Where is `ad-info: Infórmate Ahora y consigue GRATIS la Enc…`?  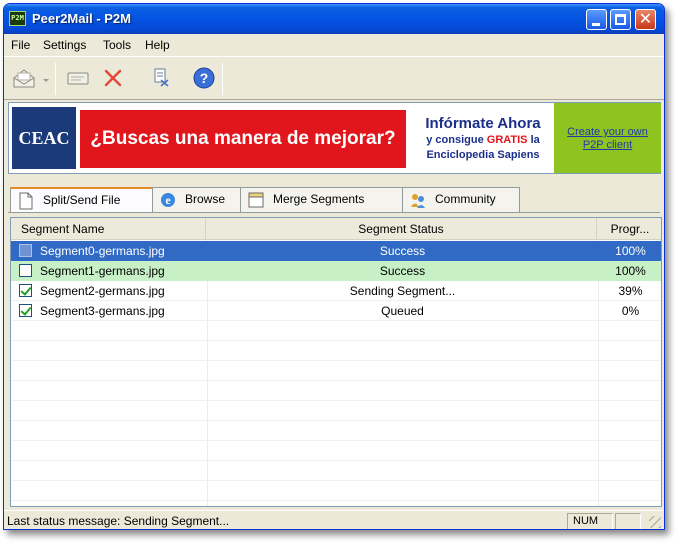
ad-info: Infórmate Ahora y consigue GRATIS la Enc… is located at coordinates (483, 139).